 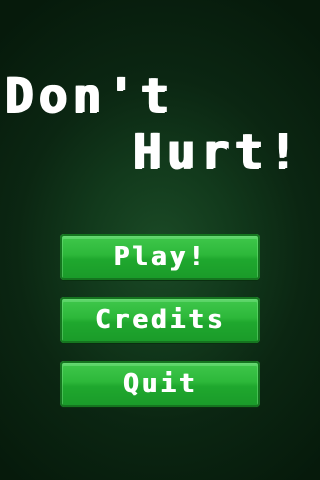 I want to click on quit-button-label: Quit, so click(x=160, y=384).